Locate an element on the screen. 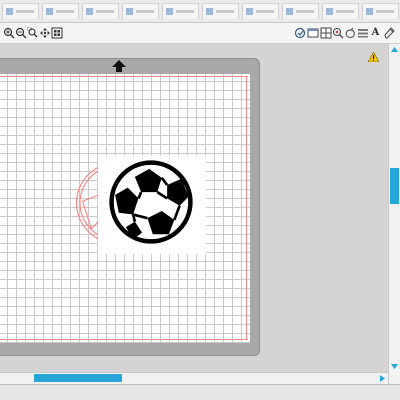 This screenshot has width=400, height=400. fit-to-mat-icon is located at coordinates (56, 32).